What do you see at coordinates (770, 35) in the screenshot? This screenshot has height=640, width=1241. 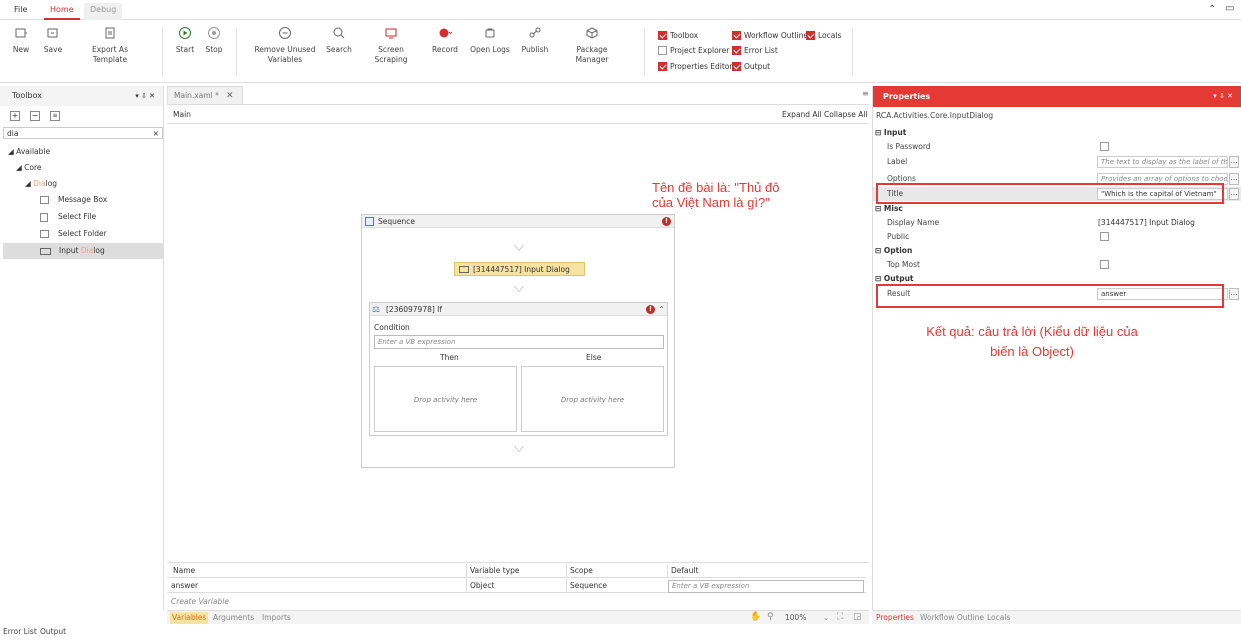 I see `toggle-workflow-outline: Workflow Outline` at bounding box center [770, 35].